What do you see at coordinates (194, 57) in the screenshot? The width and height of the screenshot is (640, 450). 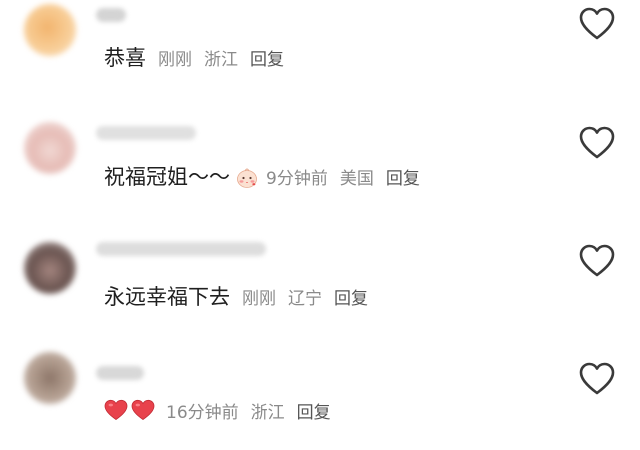 I see `comment-content-row: 恭喜 刚刚 浙江 回复` at bounding box center [194, 57].